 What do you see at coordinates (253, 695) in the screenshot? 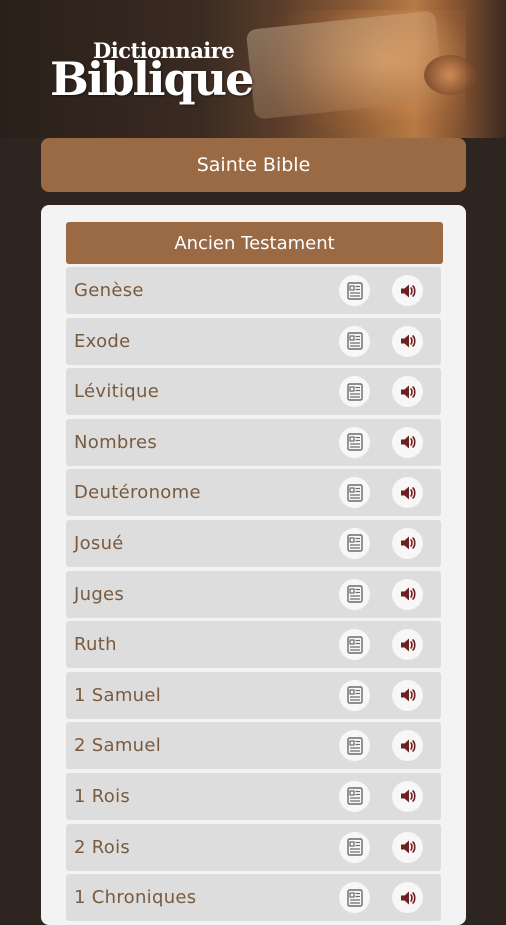
I see `list-item: 1 Samuel` at bounding box center [253, 695].